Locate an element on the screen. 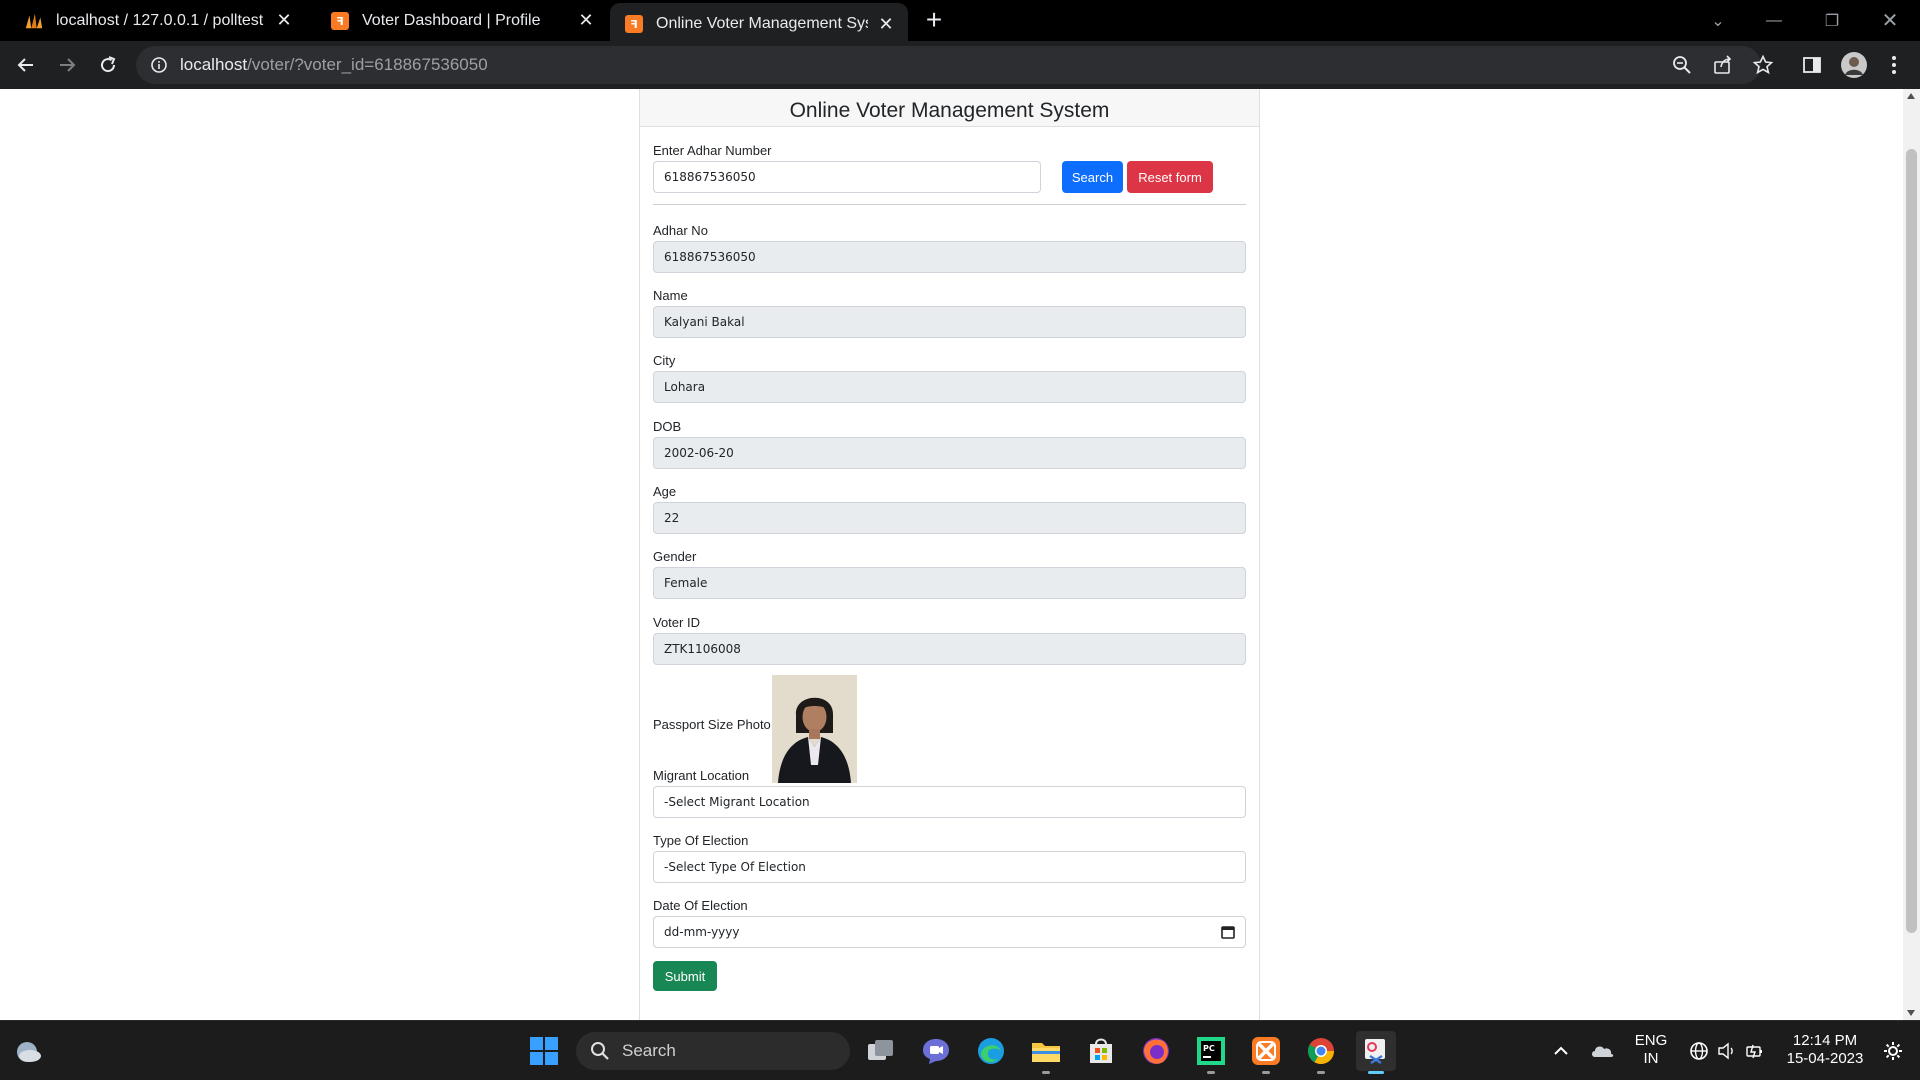 The height and width of the screenshot is (1080, 1920). reload-icon is located at coordinates (108, 64).